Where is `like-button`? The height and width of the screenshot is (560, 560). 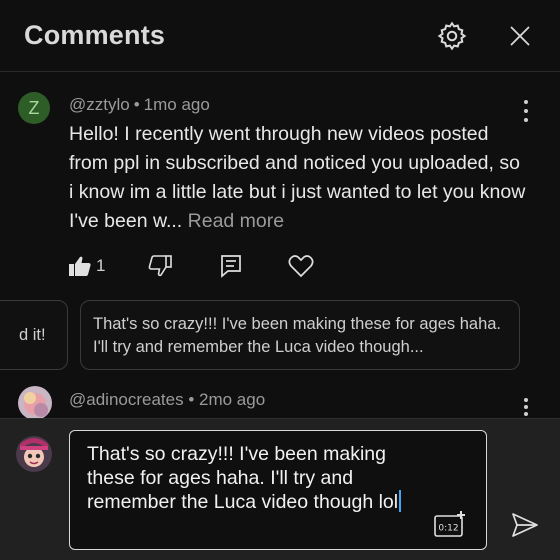 like-button is located at coordinates (80, 266).